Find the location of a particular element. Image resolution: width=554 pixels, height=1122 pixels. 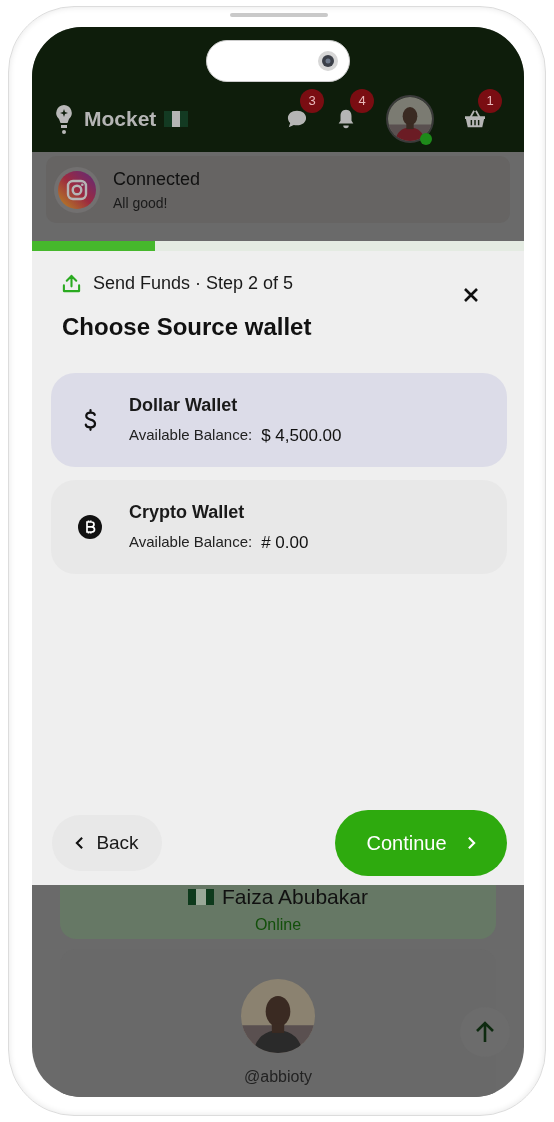

basket-icon is located at coordinates (475, 118).